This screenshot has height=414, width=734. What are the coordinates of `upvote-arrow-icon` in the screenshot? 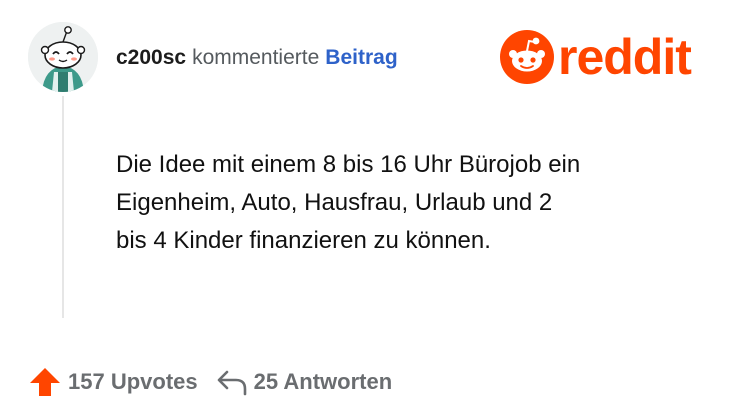 It's located at (45, 382).